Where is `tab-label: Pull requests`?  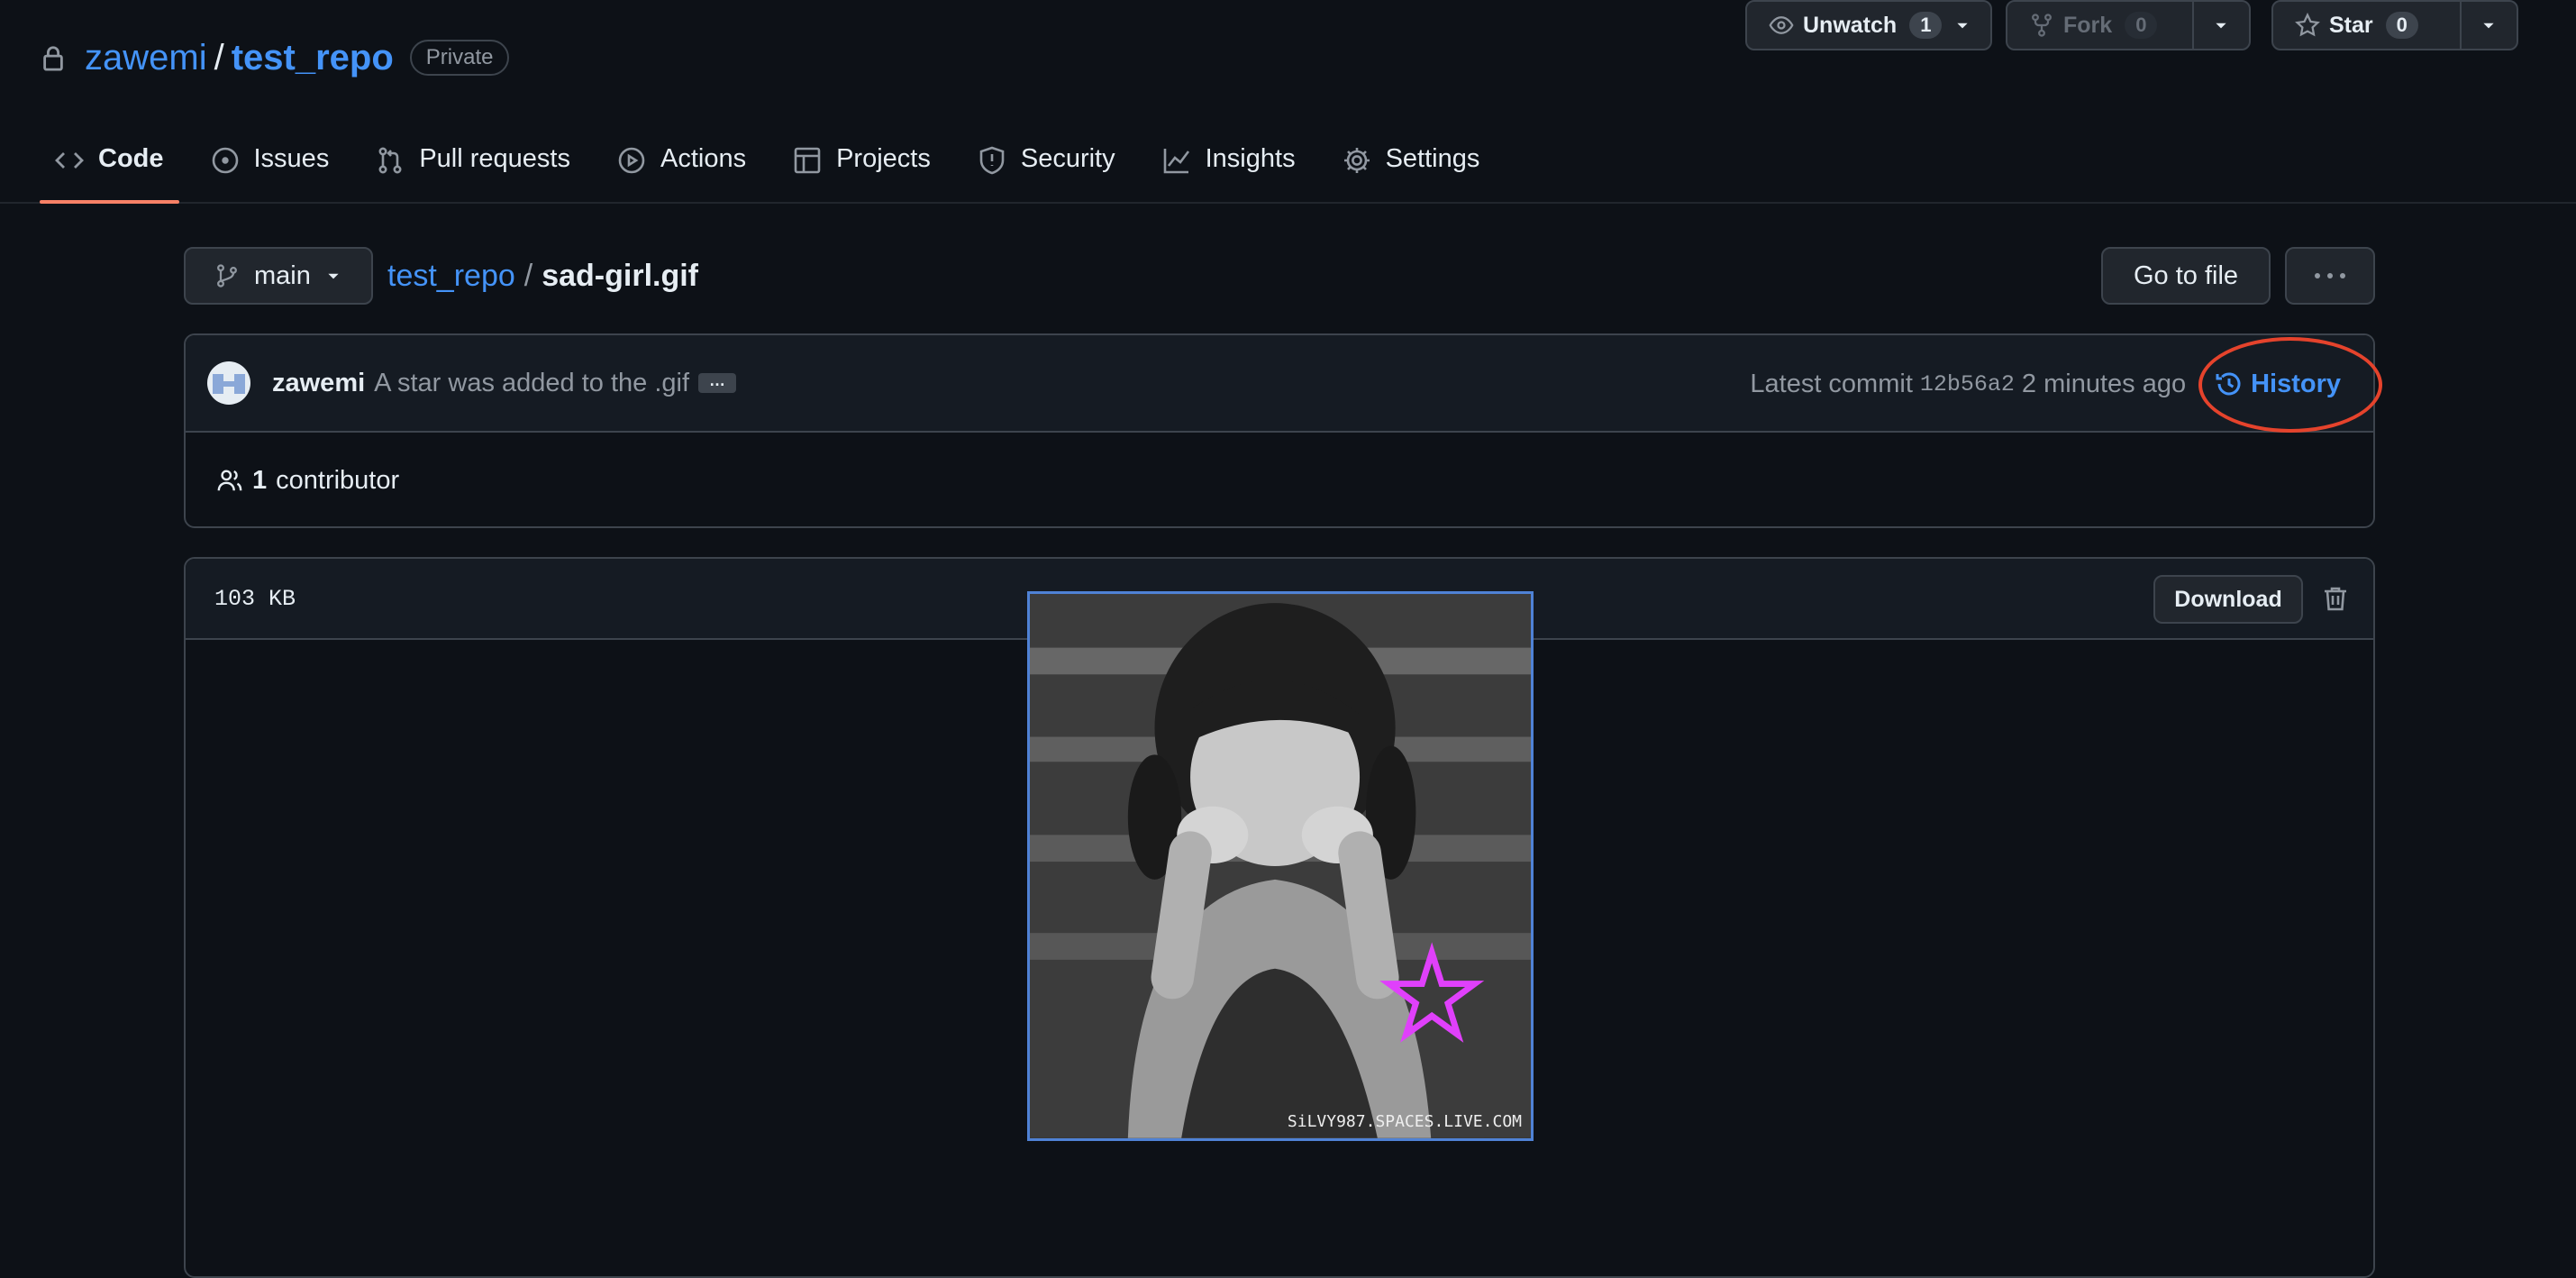 tab-label: Pull requests is located at coordinates (494, 158).